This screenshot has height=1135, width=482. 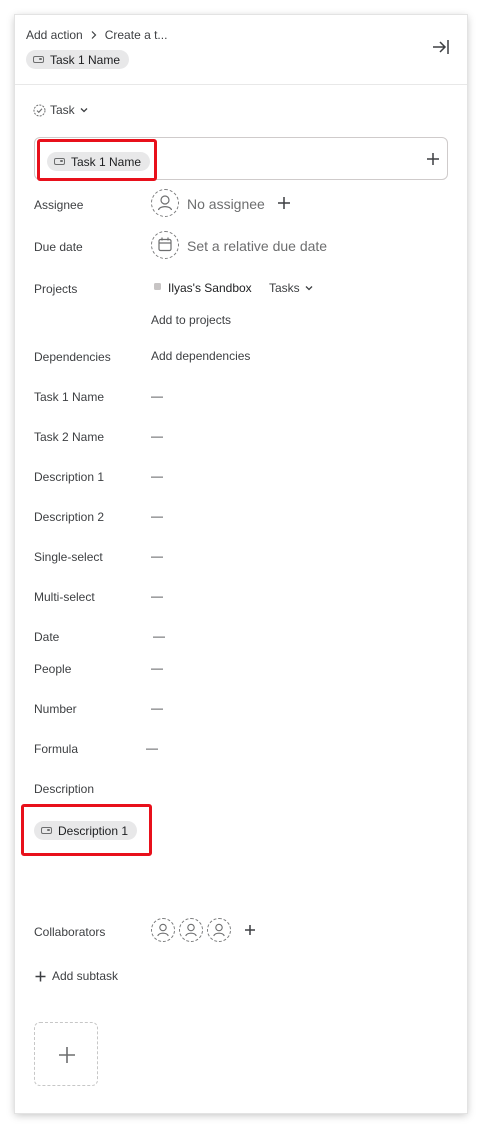 I want to click on variable-chip: Task 1 Name, so click(x=78, y=59).